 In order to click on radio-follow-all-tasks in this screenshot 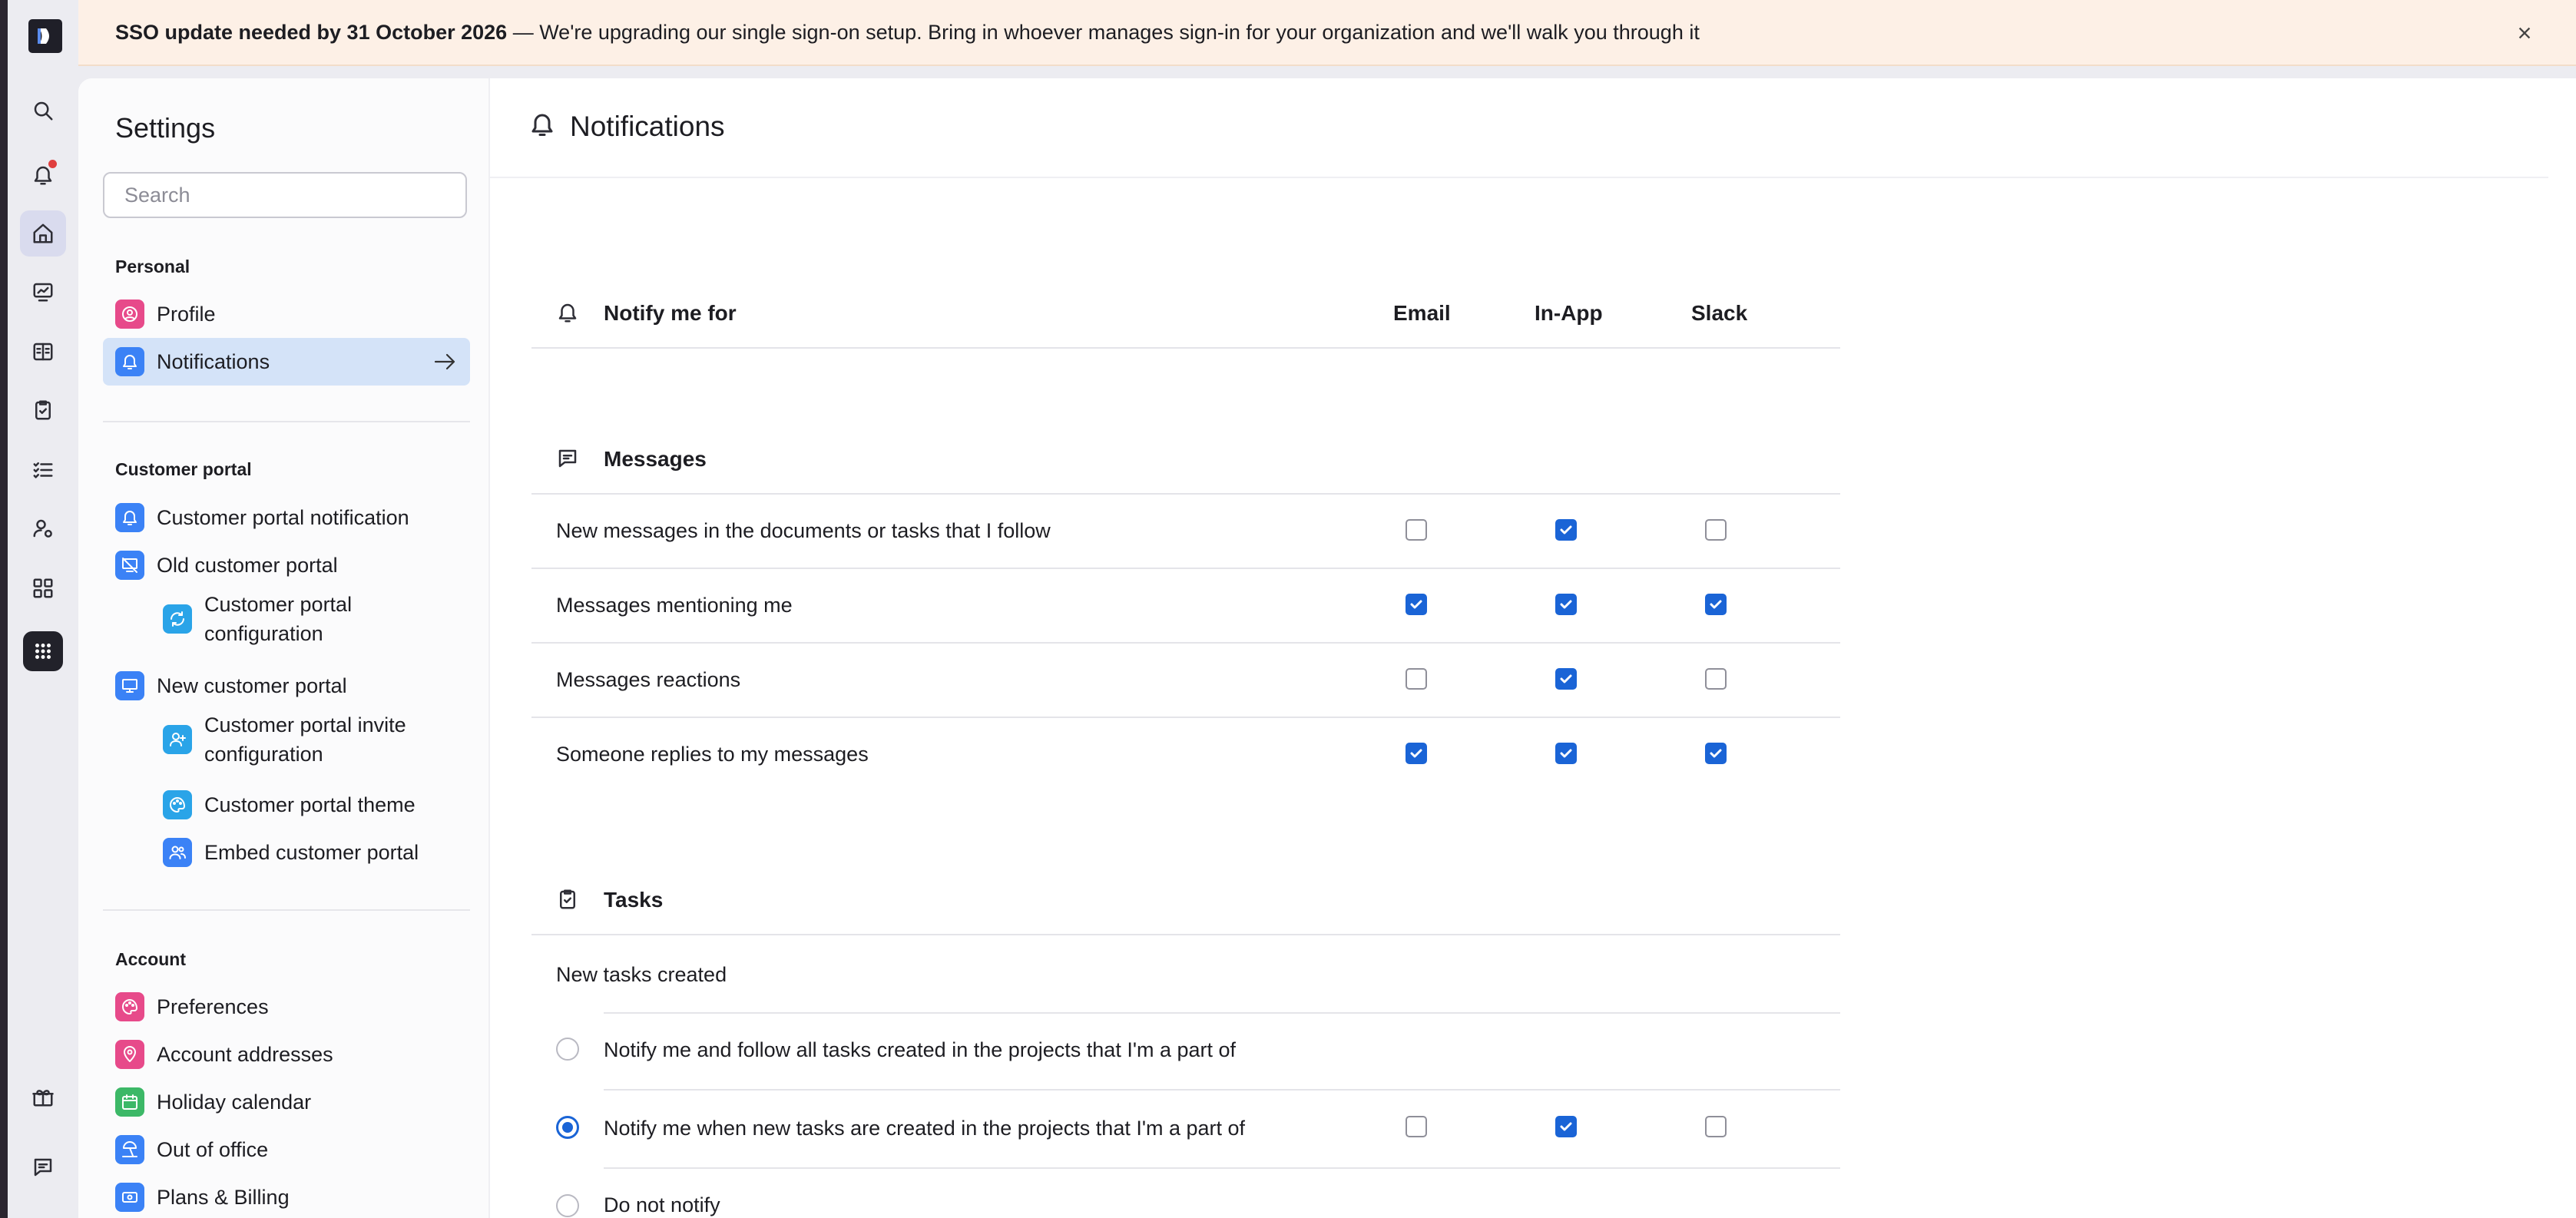, I will do `click(567, 1049)`.